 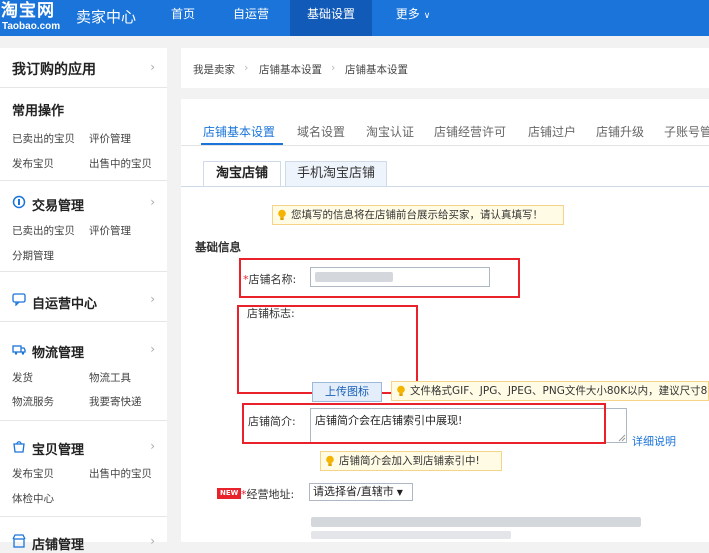 What do you see at coordinates (115, 401) in the screenshot?
I see `sidebar-link-send-express: 我要寄快递` at bounding box center [115, 401].